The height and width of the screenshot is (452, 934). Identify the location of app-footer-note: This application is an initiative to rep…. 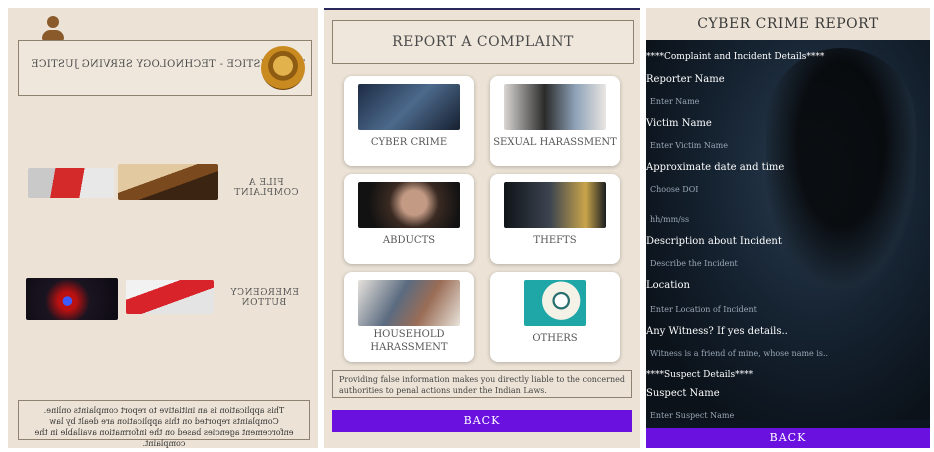
(164, 424).